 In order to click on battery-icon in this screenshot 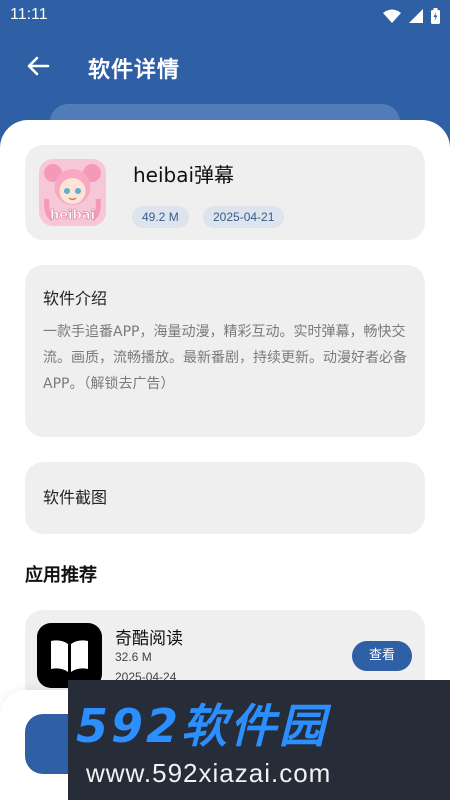, I will do `click(435, 16)`.